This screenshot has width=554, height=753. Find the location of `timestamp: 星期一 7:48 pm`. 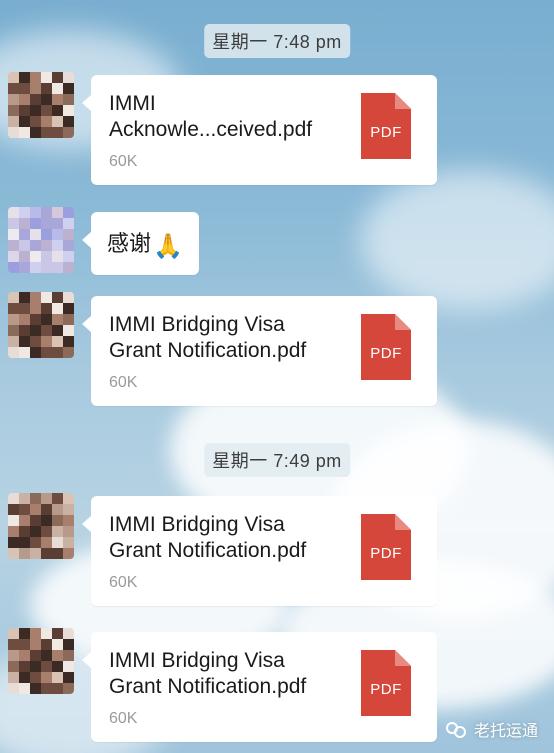

timestamp: 星期一 7:48 pm is located at coordinates (277, 41).